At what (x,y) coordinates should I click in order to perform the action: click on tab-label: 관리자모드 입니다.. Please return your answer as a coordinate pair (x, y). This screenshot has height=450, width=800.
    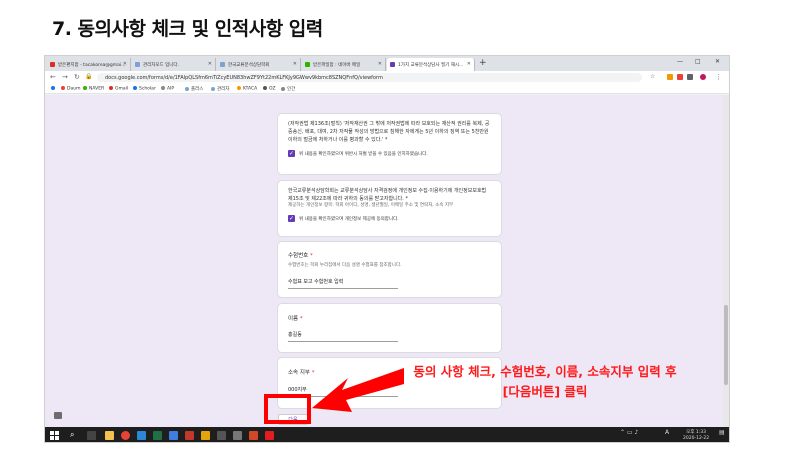
    Looking at the image, I should click on (161, 65).